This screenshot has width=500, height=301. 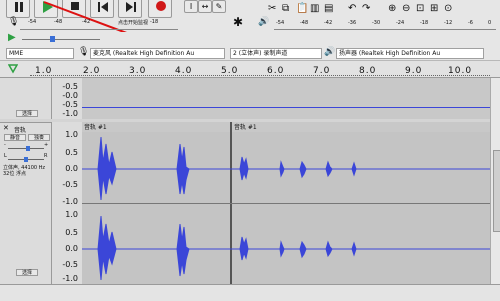 What do you see at coordinates (434, 9) in the screenshot?
I see `fit-project-icon: ⊞` at bounding box center [434, 9].